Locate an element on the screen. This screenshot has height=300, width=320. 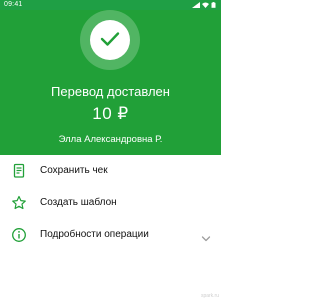
status-circle is located at coordinates (110, 40).